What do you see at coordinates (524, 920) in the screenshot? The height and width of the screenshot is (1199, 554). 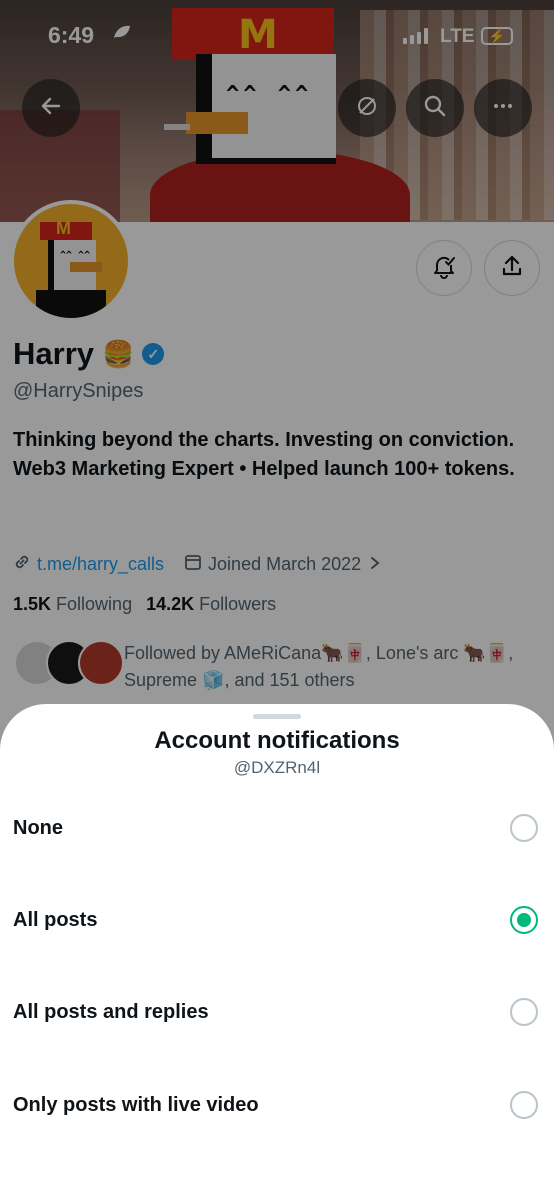 I see `radio-button-selected` at bounding box center [524, 920].